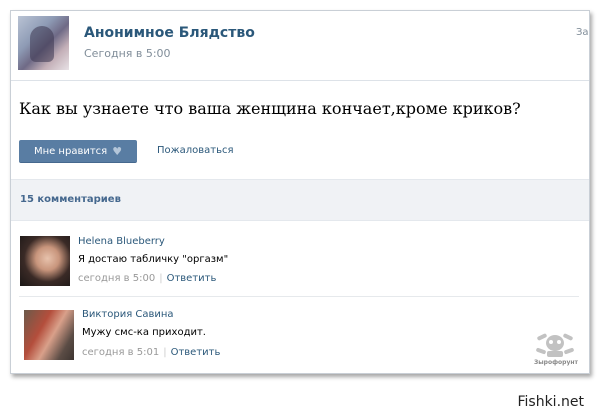 This screenshot has width=600, height=415. What do you see at coordinates (582, 32) in the screenshot?
I see `corner-mark: За` at bounding box center [582, 32].